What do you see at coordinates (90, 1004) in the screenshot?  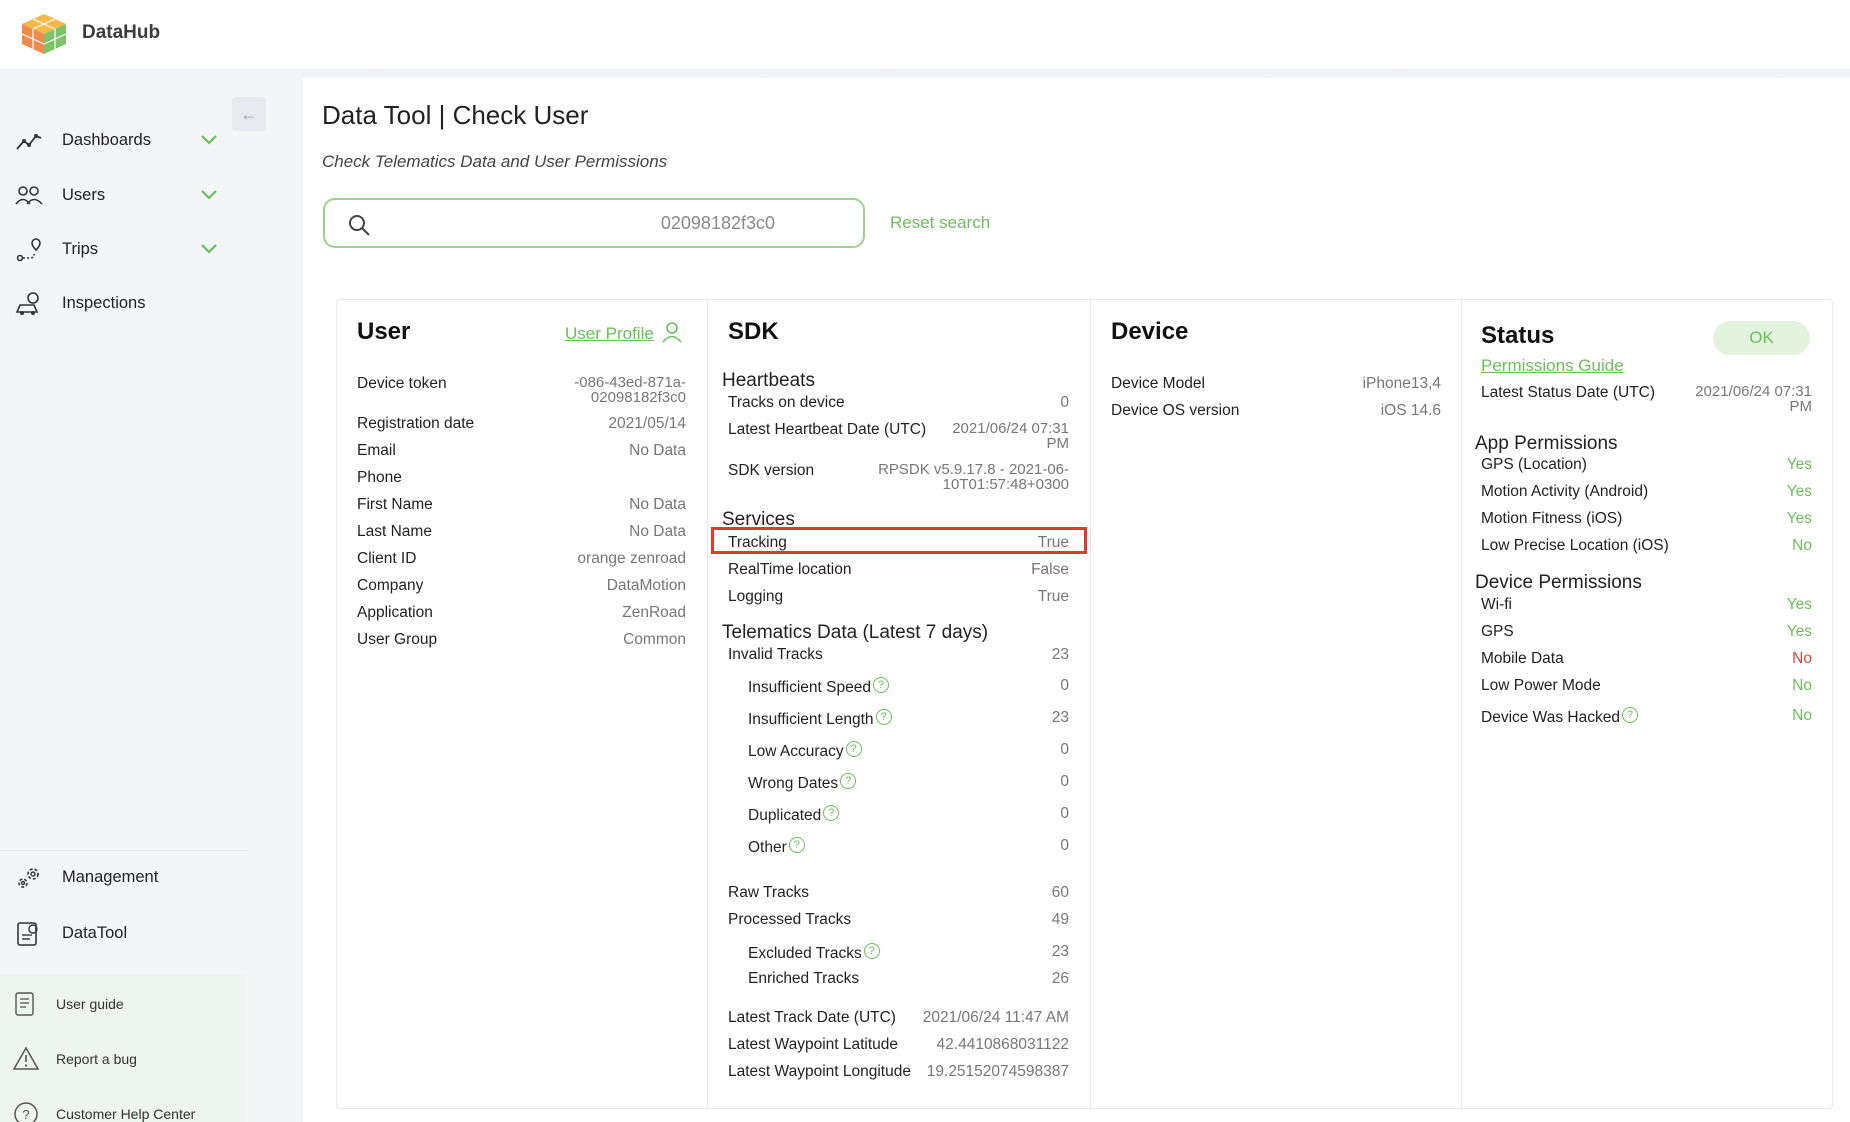 I see `help-item-label: User guide` at bounding box center [90, 1004].